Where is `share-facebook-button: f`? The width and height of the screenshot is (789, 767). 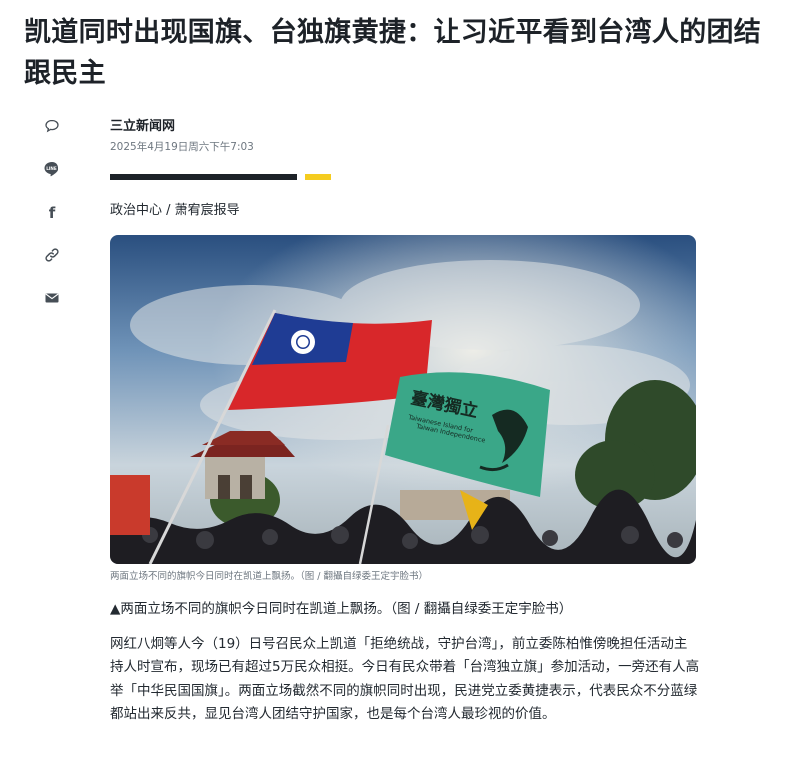 share-facebook-button: f is located at coordinates (52, 212).